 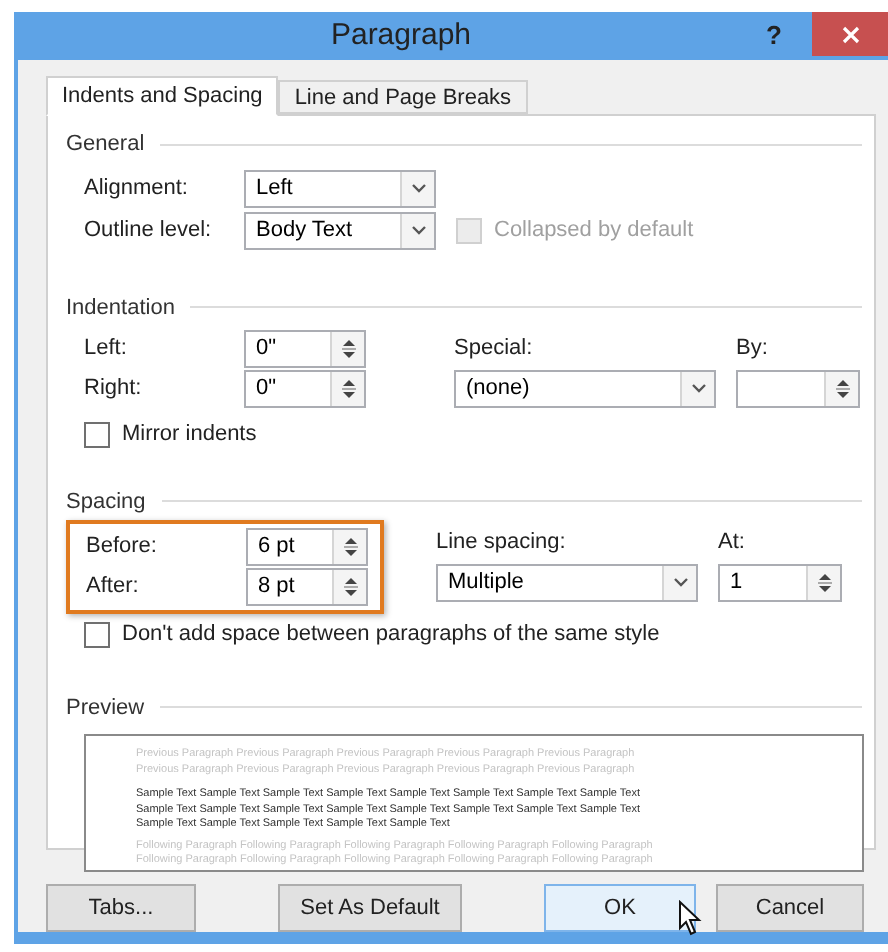 I want to click on dialog-button: OK, so click(x=620, y=908).